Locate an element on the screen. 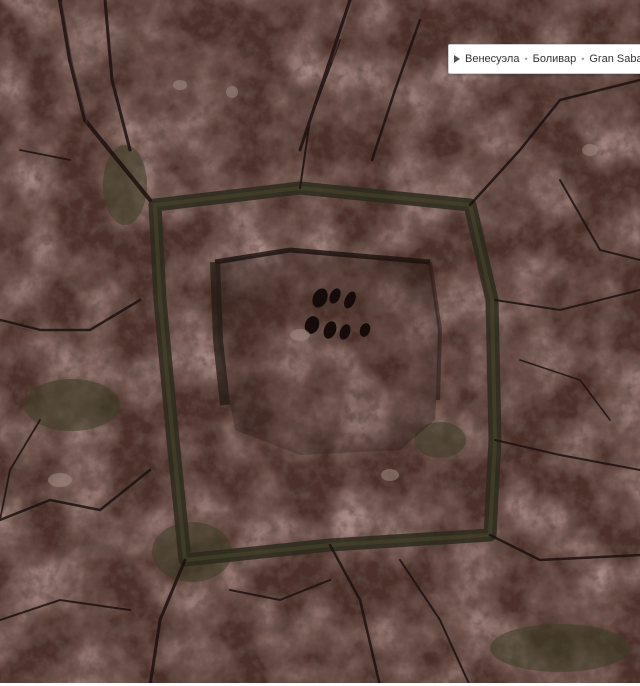  location-breadcrumb: Венесуэла • Боливар • Gran Saban is located at coordinates (544, 59).